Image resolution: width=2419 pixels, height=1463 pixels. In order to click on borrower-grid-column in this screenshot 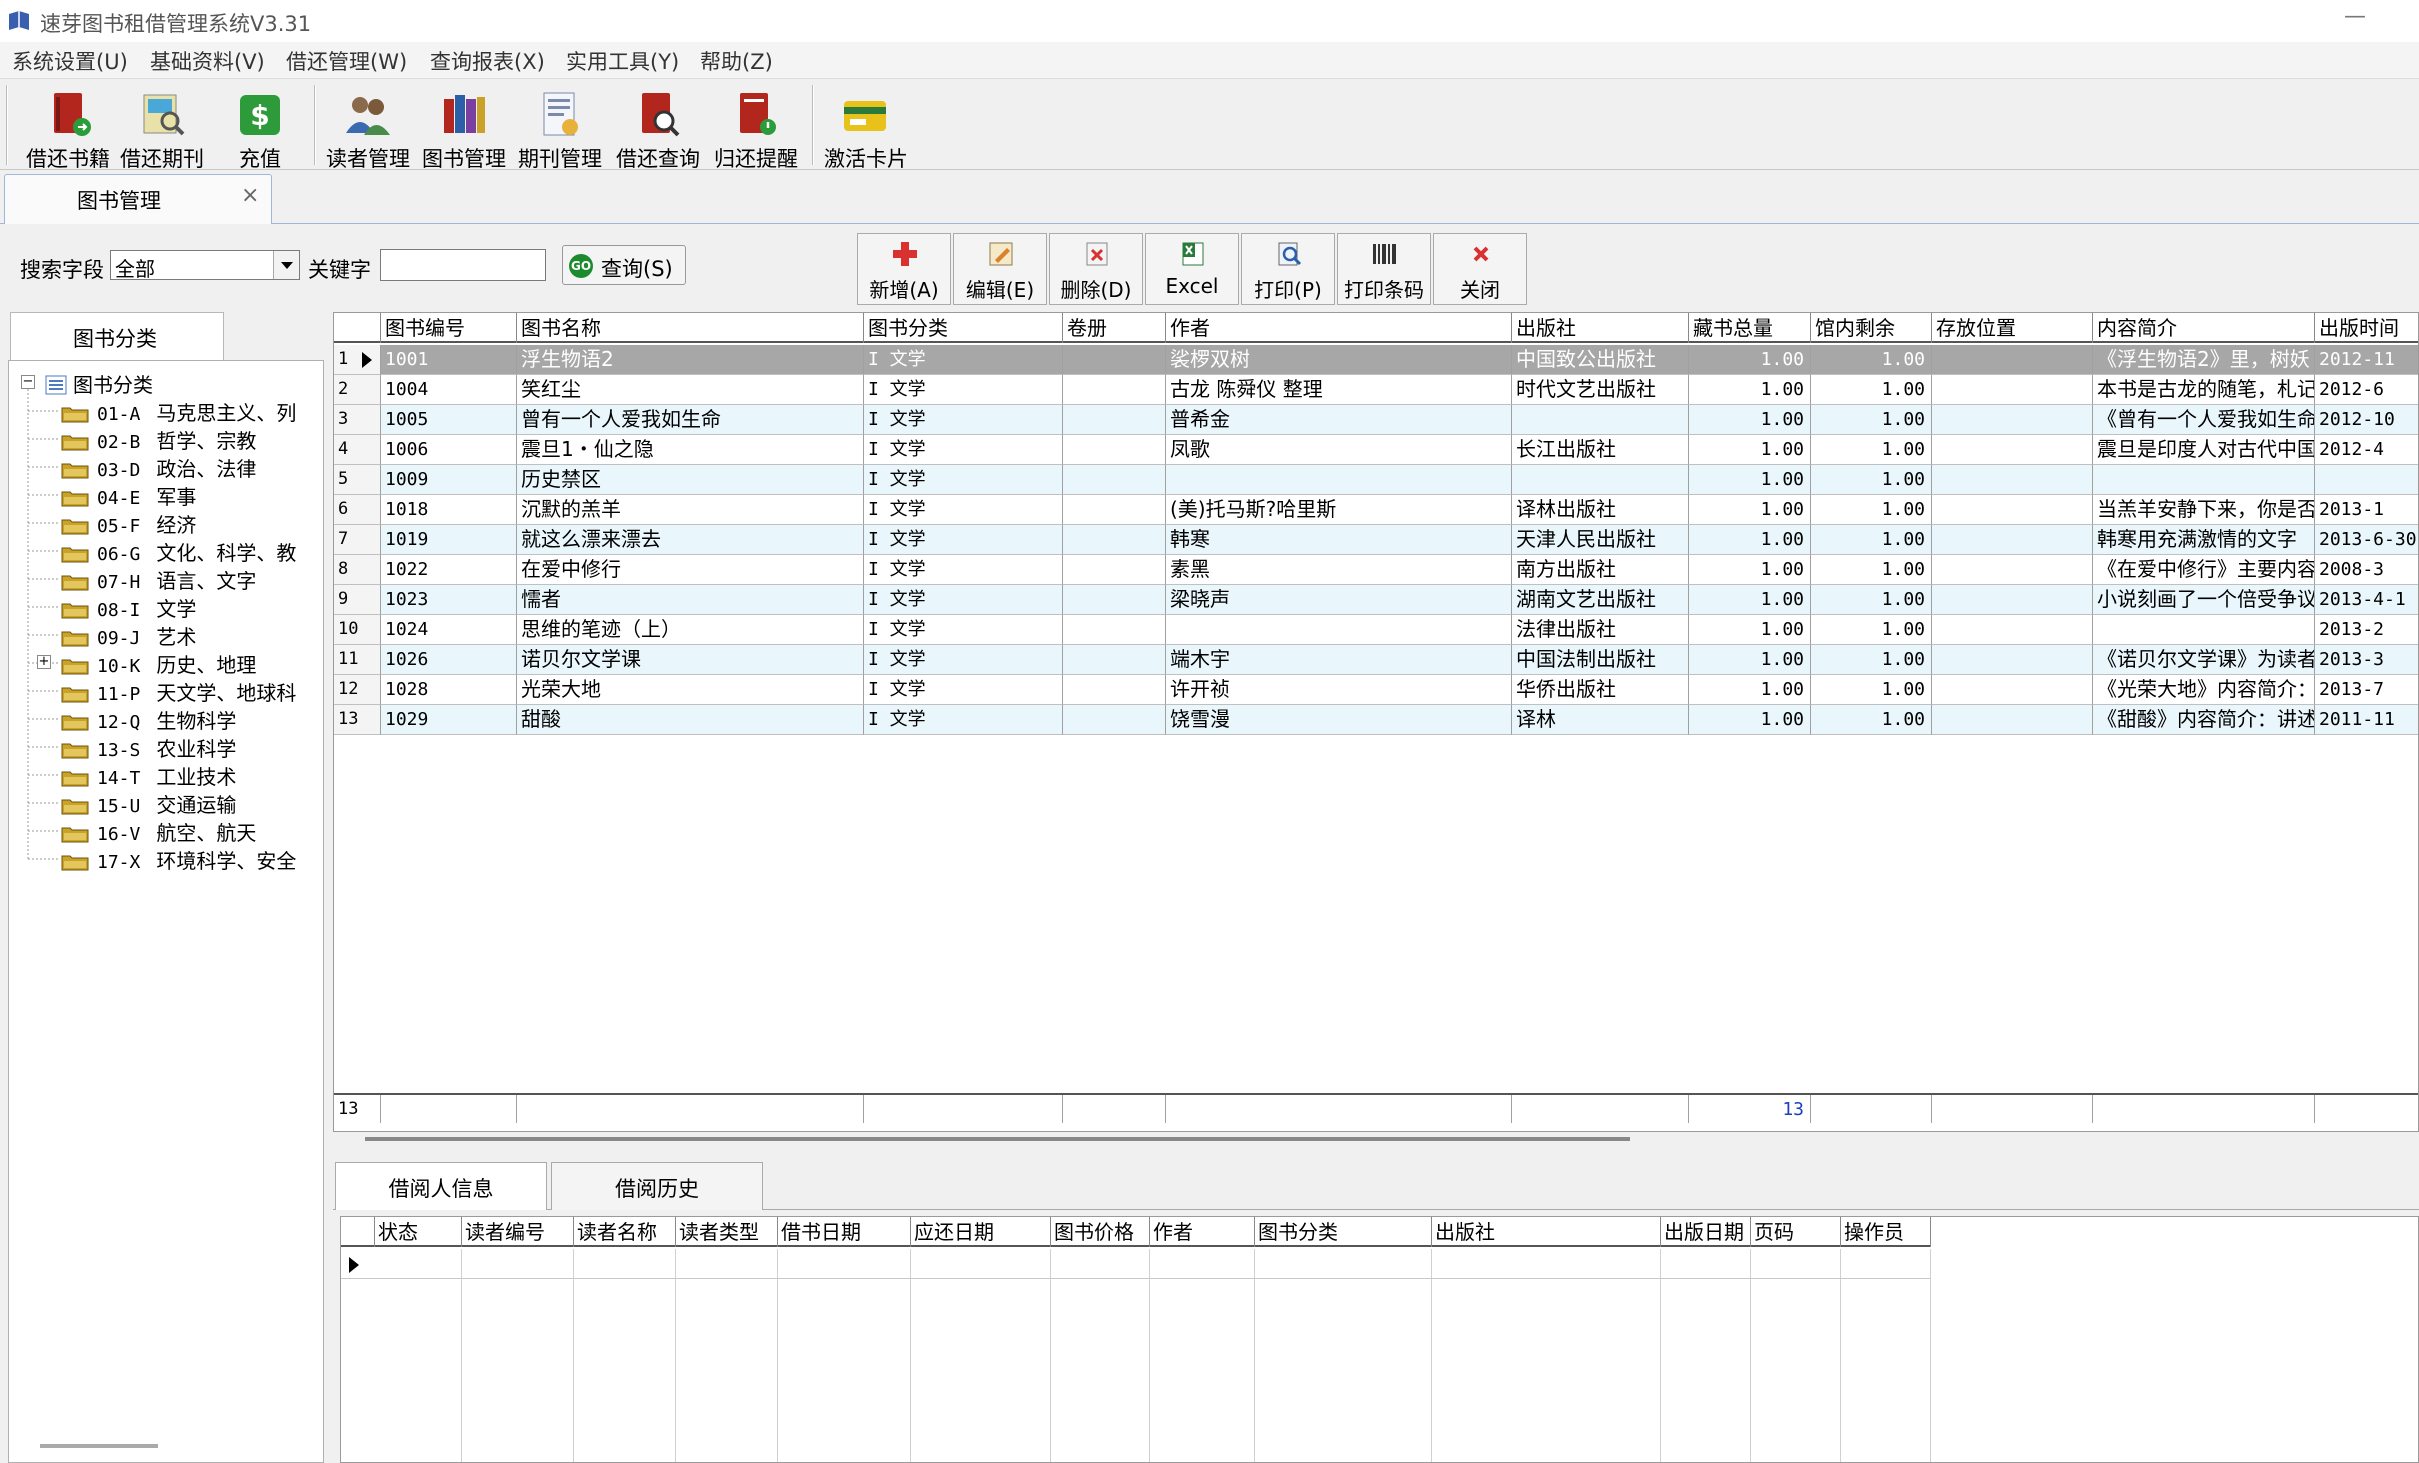, I will do `click(1343, 1355)`.